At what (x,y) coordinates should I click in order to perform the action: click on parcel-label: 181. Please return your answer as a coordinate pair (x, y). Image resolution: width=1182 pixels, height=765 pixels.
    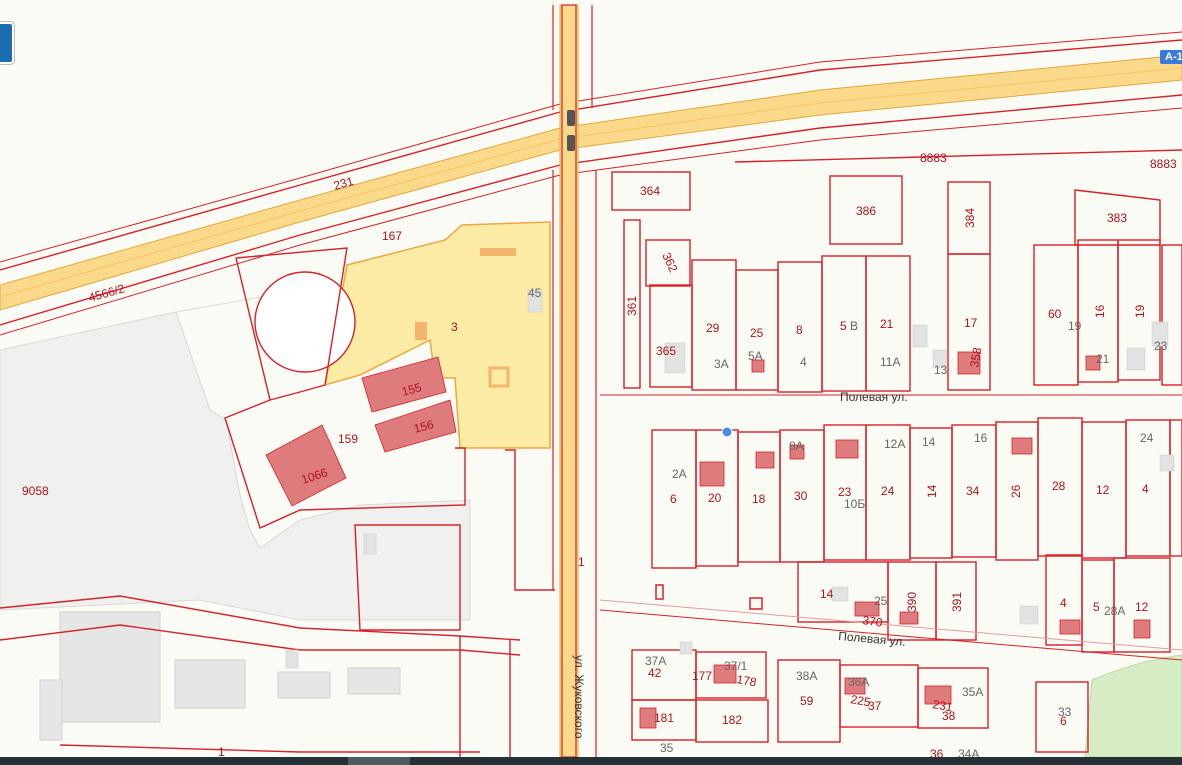
    Looking at the image, I should click on (664, 718).